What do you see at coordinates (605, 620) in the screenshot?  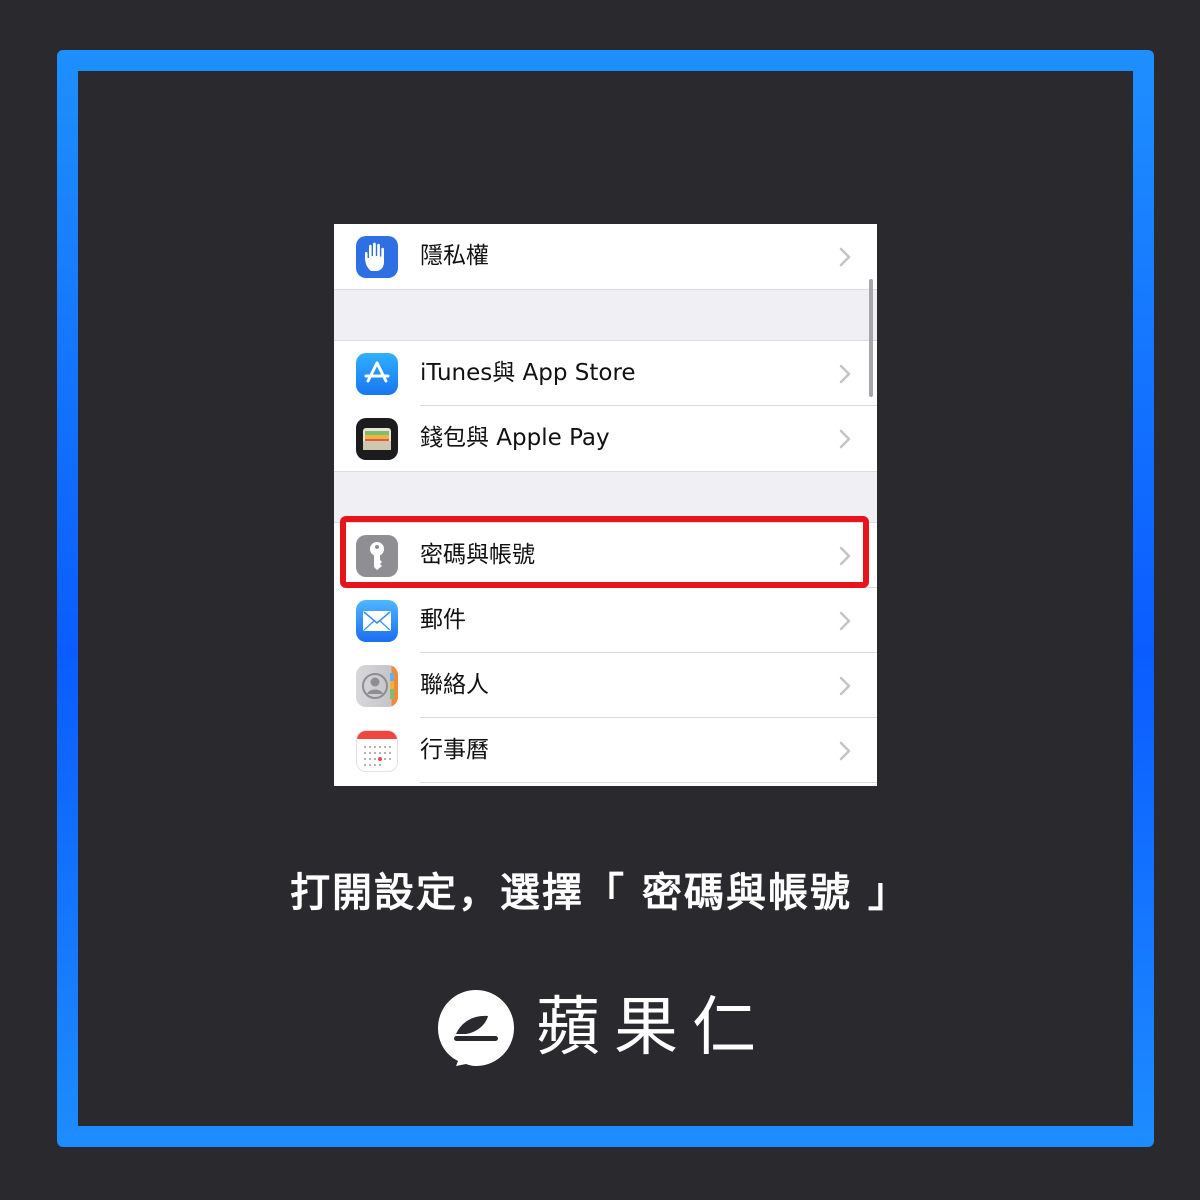 I see `settings-row-mail: 郵件` at bounding box center [605, 620].